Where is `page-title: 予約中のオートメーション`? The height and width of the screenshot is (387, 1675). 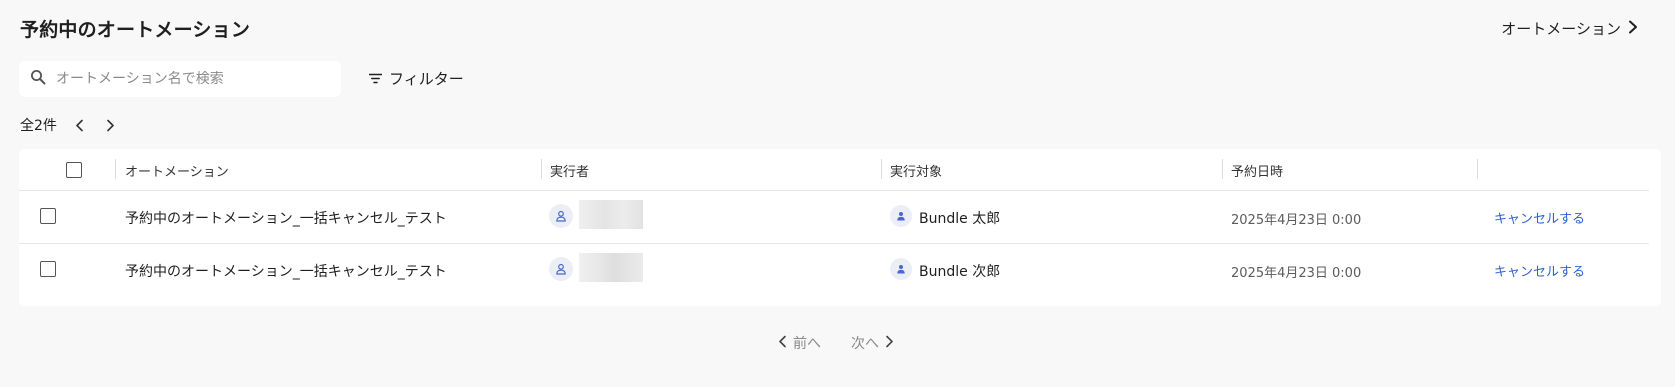 page-title: 予約中のオートメーション is located at coordinates (135, 30).